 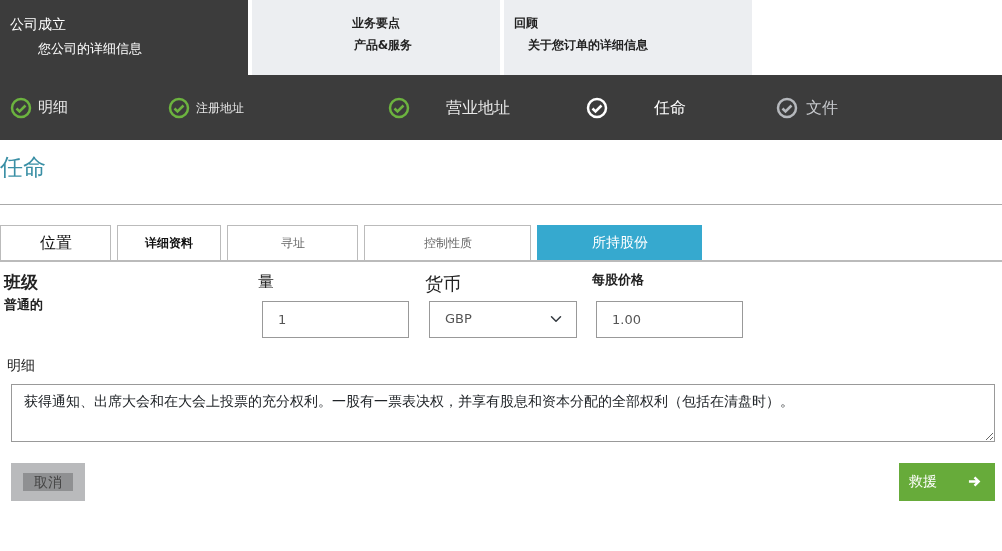 I want to click on stage-tab: 业务要点 产品&服务, so click(x=376, y=37).